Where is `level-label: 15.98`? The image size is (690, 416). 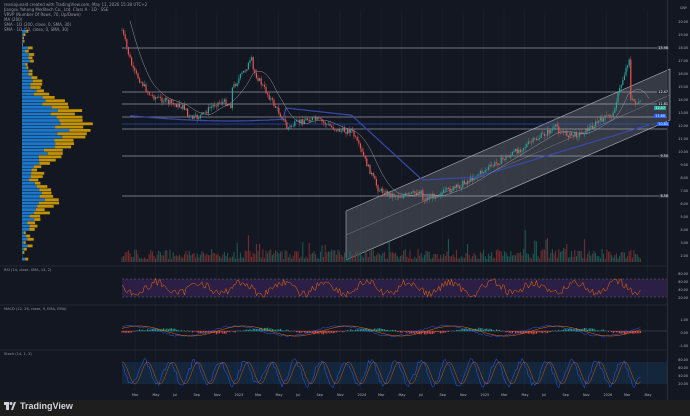
level-label: 15.98 is located at coordinates (663, 48).